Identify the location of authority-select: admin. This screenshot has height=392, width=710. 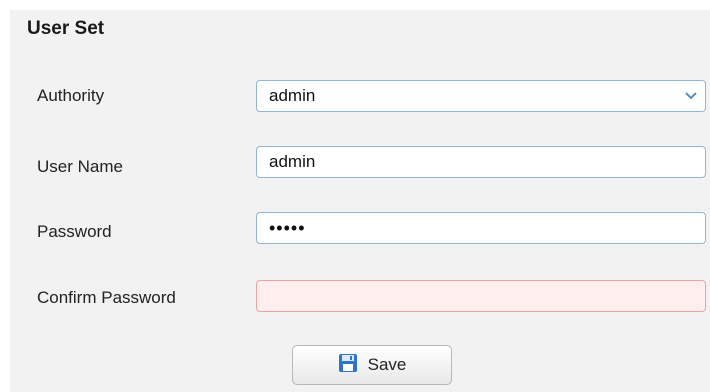
(481, 96).